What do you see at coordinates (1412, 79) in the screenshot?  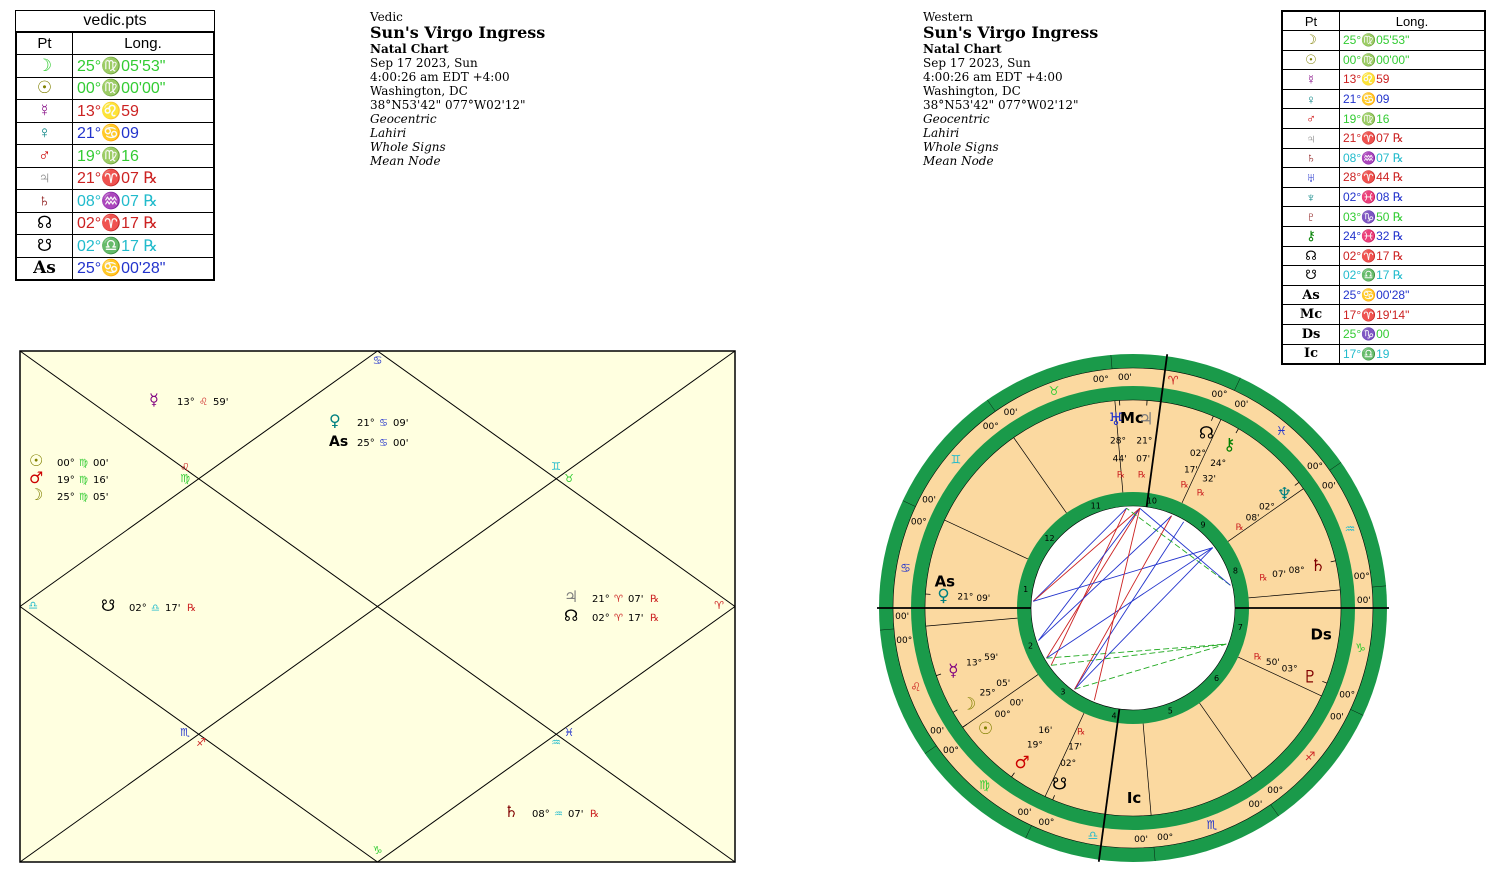 I see `longitude-value: 13°♌59` at bounding box center [1412, 79].